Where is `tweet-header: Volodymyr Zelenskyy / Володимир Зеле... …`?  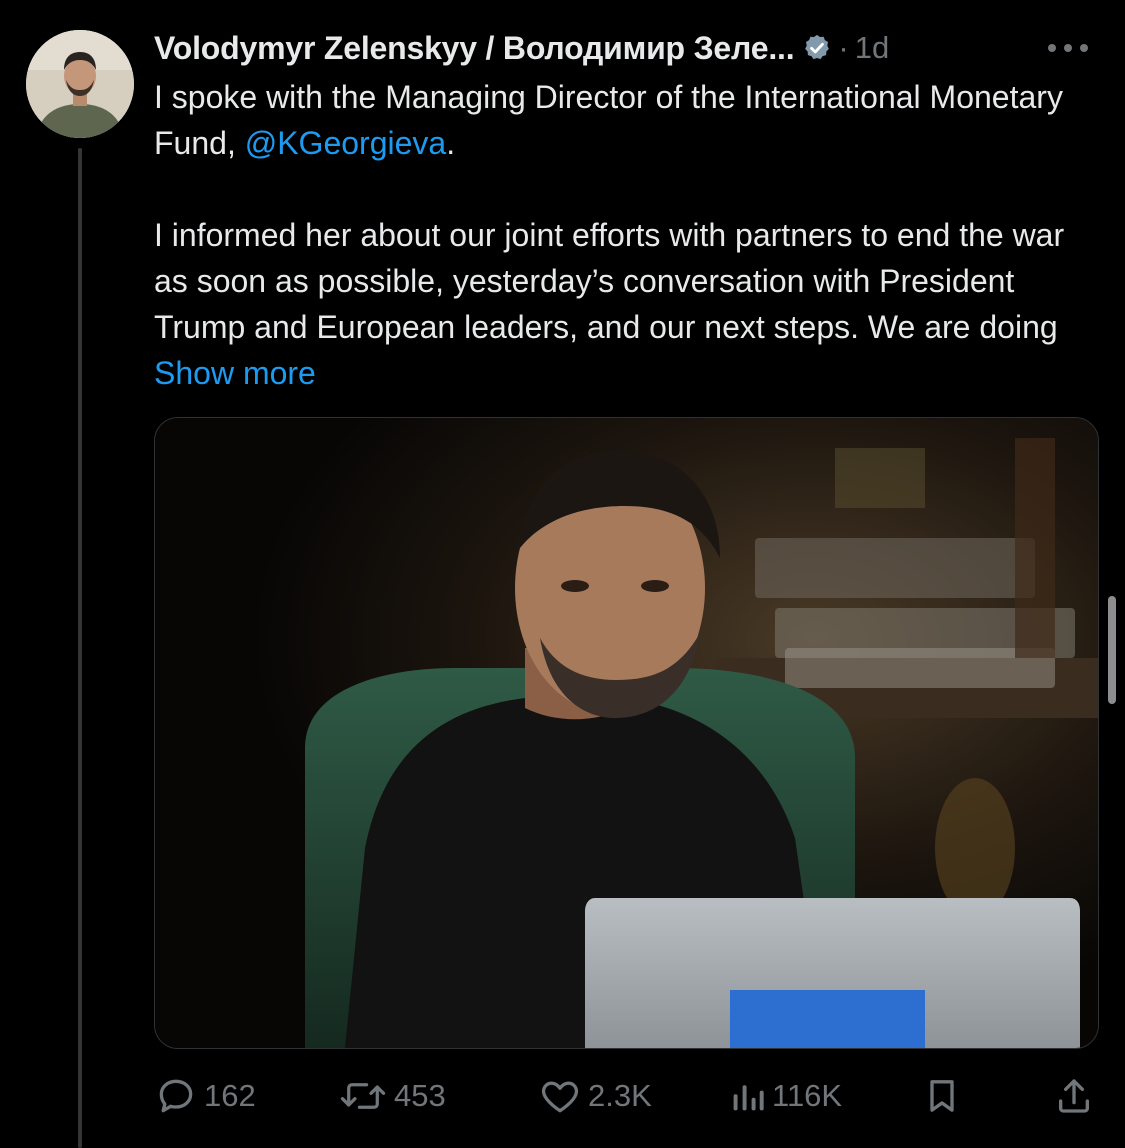
tweet-header: Volodymyr Zelenskyy / Володимир Зеле... … is located at coordinates (521, 48).